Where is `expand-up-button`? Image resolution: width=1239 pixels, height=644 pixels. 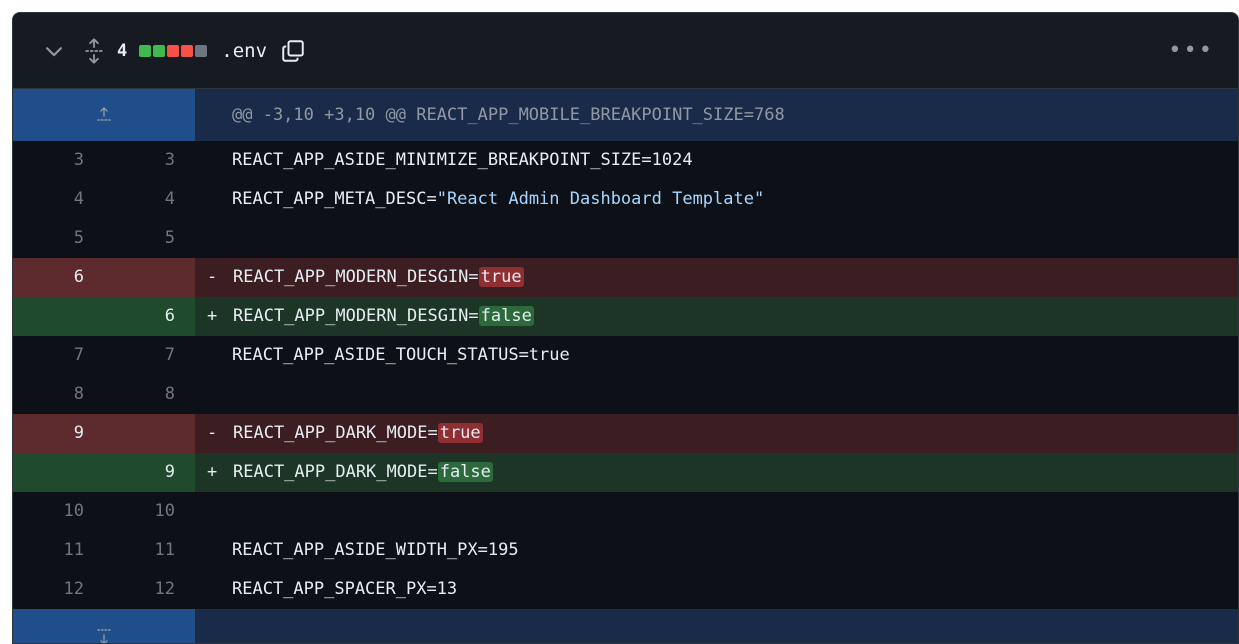 expand-up-button is located at coordinates (104, 115).